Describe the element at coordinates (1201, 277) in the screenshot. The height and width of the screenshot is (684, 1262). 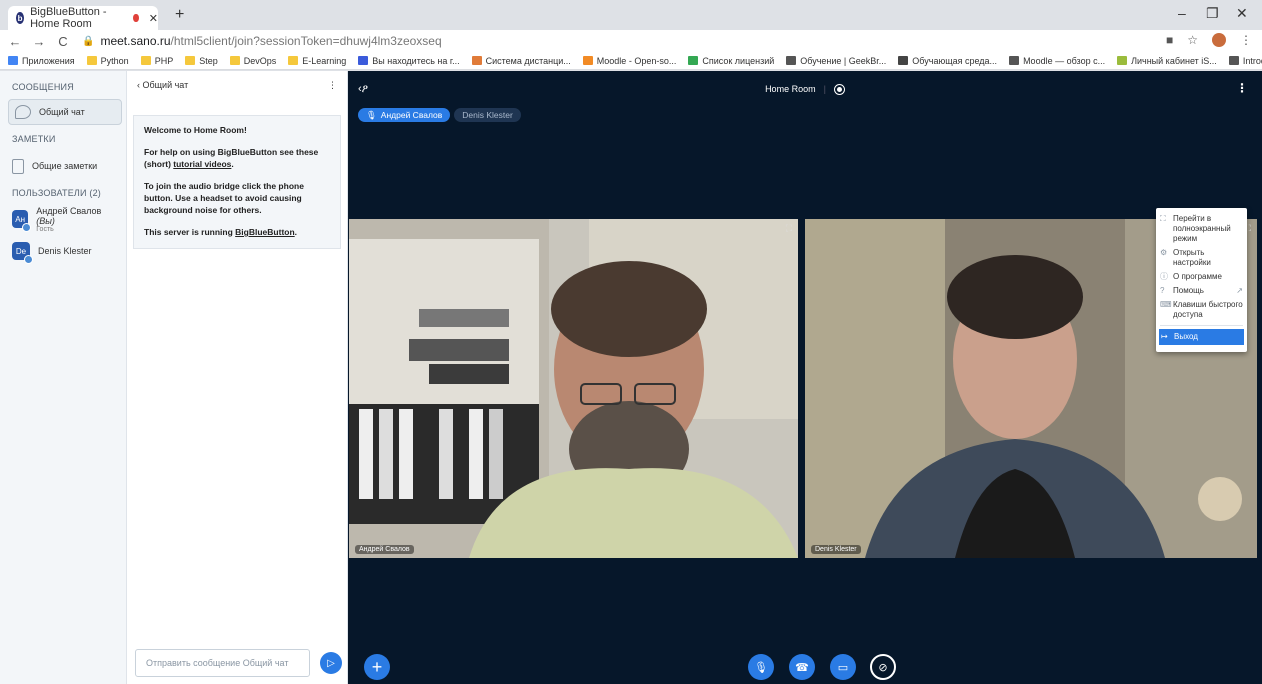
I see `about-menu-item: ⓘ О программе` at that location.